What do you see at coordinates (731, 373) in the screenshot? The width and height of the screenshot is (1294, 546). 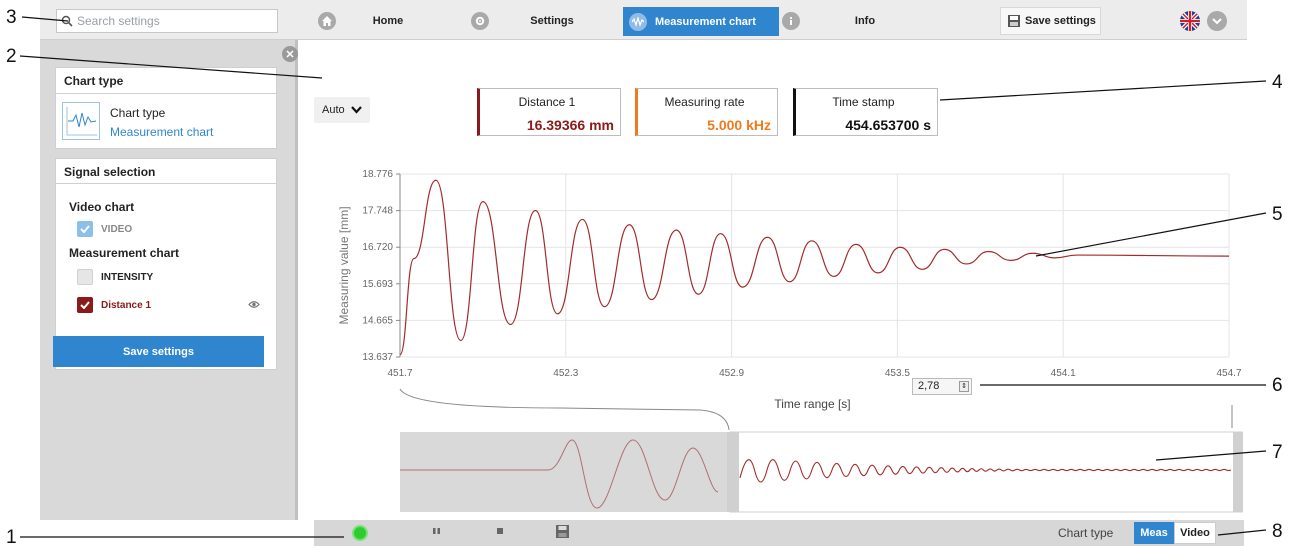 I see `x-tick-label: 452.9` at bounding box center [731, 373].